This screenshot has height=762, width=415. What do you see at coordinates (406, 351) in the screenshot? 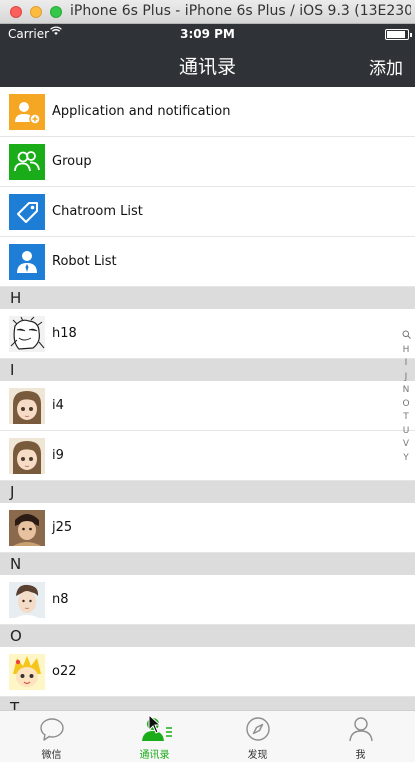
I see `index-letter: H` at bounding box center [406, 351].